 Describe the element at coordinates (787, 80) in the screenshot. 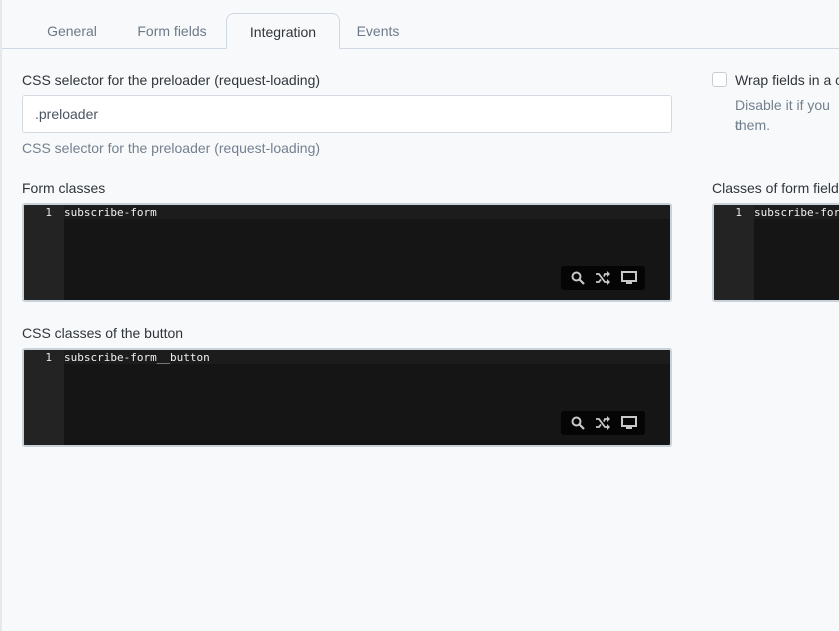

I see `wrap-fields-label: Wrap fields in a c` at that location.